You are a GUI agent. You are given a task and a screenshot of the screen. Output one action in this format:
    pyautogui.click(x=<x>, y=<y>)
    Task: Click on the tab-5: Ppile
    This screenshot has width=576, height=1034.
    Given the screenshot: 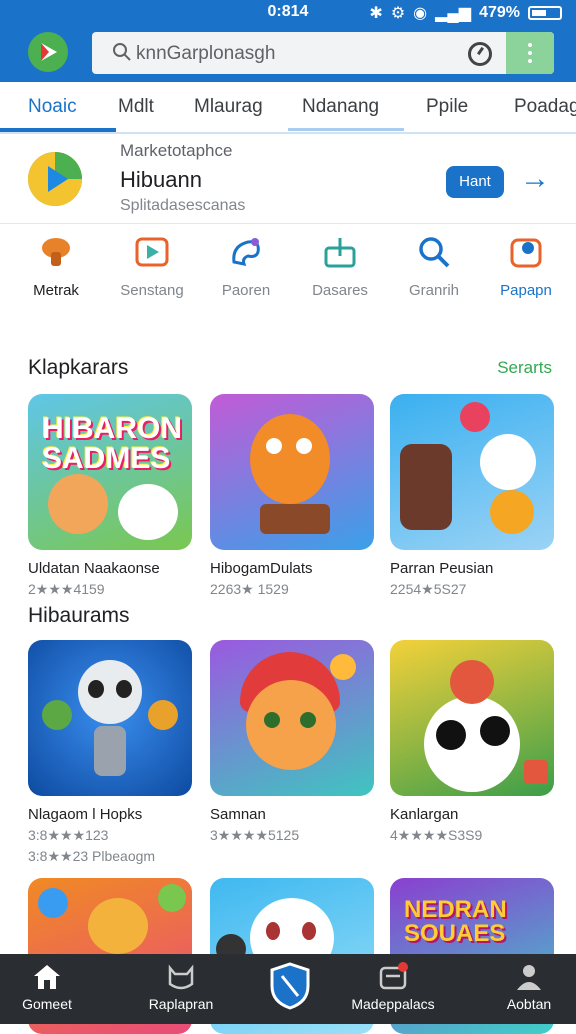 What is the action you would take?
    pyautogui.click(x=447, y=107)
    